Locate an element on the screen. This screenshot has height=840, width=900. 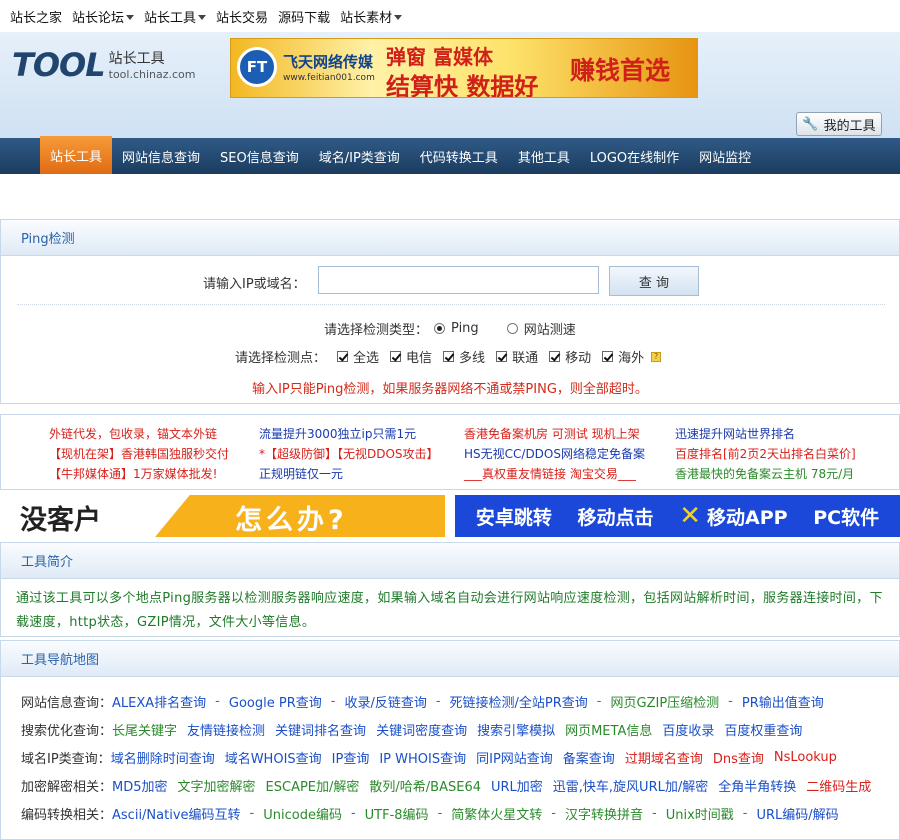
ad-link: 香港最快的免备案云主机 78元/月 is located at coordinates (764, 473).